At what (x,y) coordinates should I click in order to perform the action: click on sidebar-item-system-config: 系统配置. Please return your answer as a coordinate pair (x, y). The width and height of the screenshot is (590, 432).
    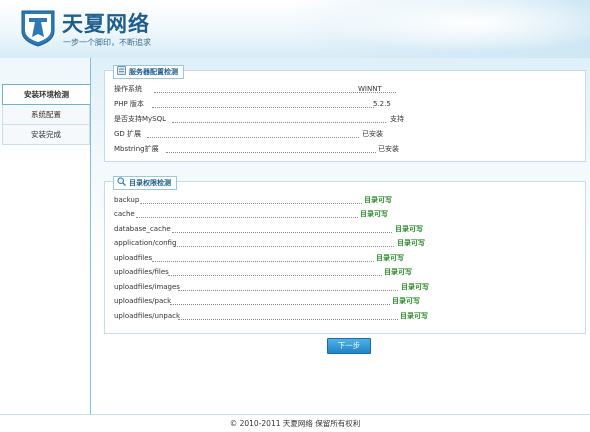
    Looking at the image, I should click on (46, 115).